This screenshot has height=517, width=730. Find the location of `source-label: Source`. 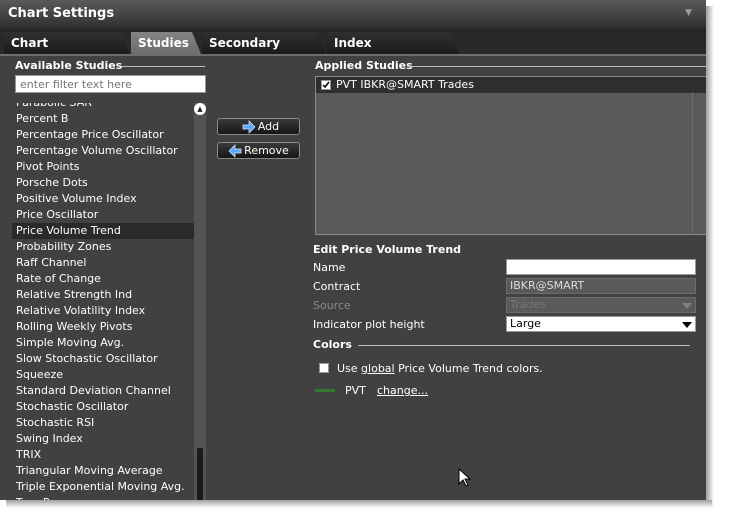

source-label: Source is located at coordinates (332, 305).